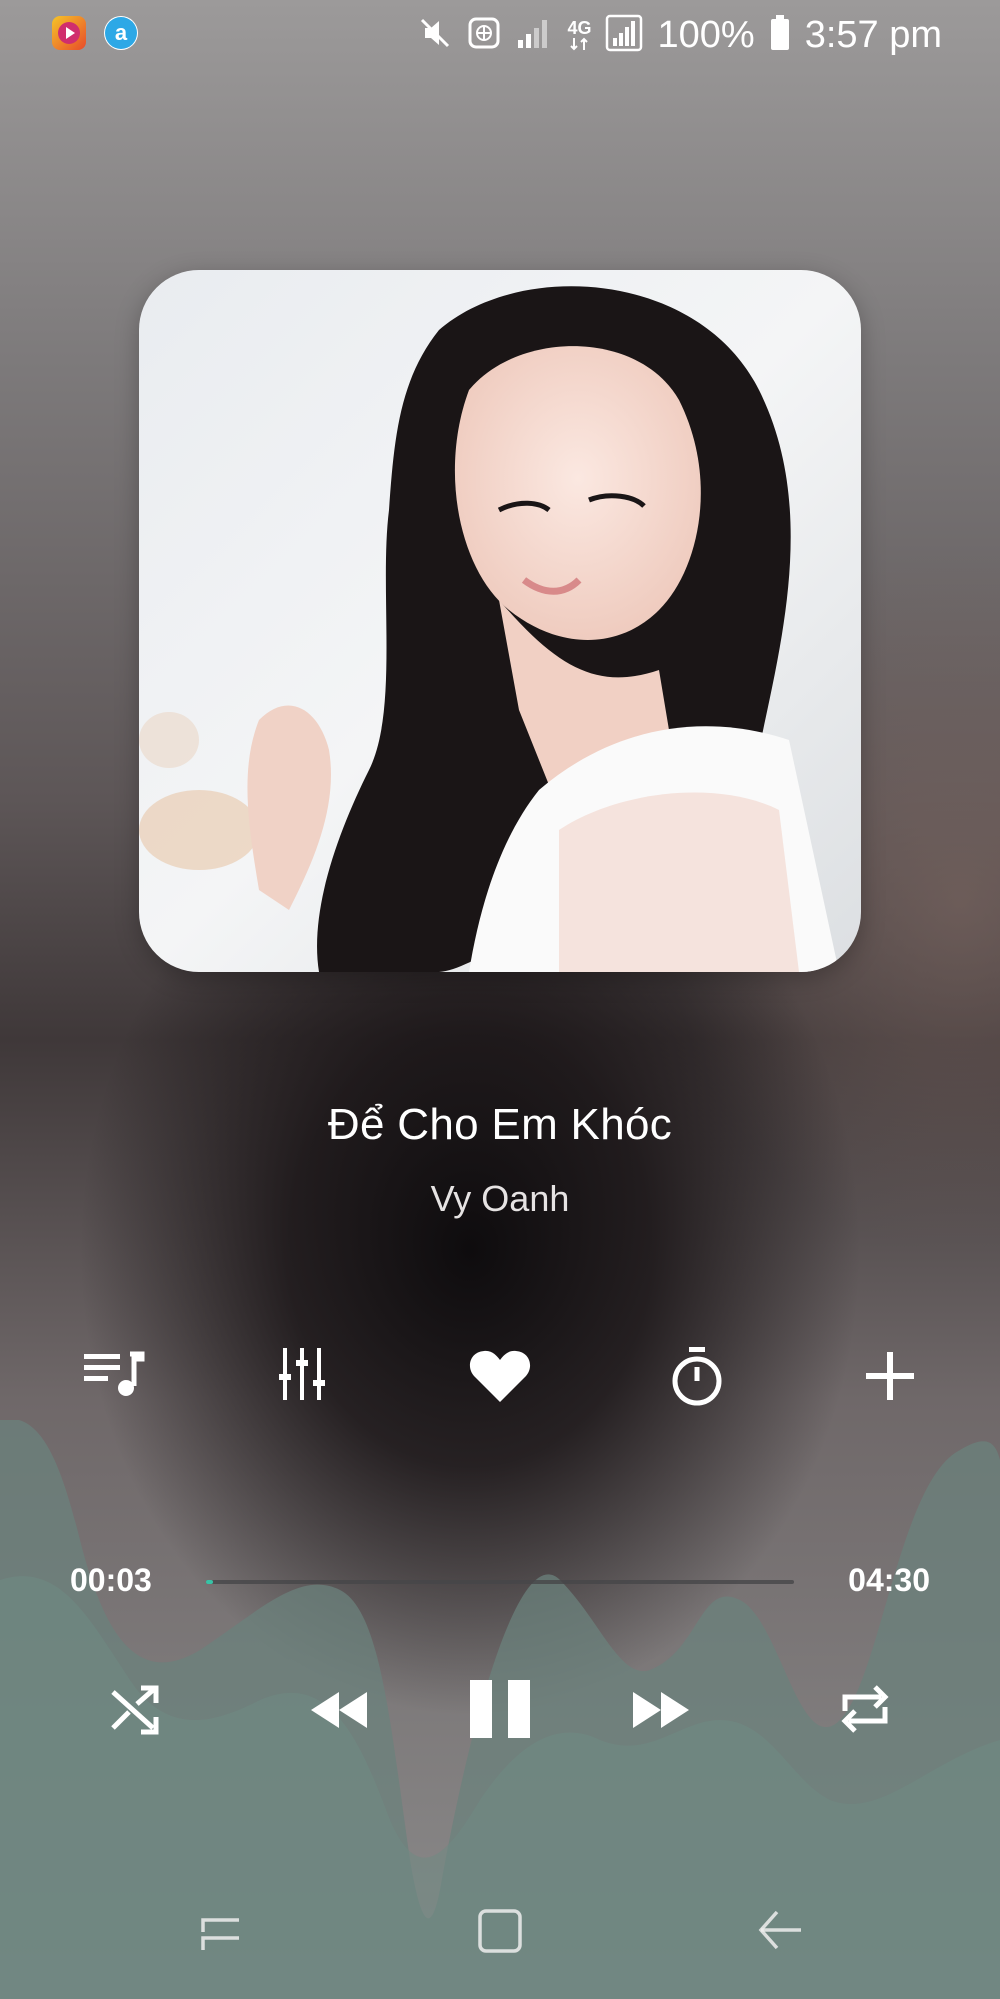 This screenshot has width=1000, height=1999. Describe the element at coordinates (890, 1376) in the screenshot. I see `add-icon` at that location.